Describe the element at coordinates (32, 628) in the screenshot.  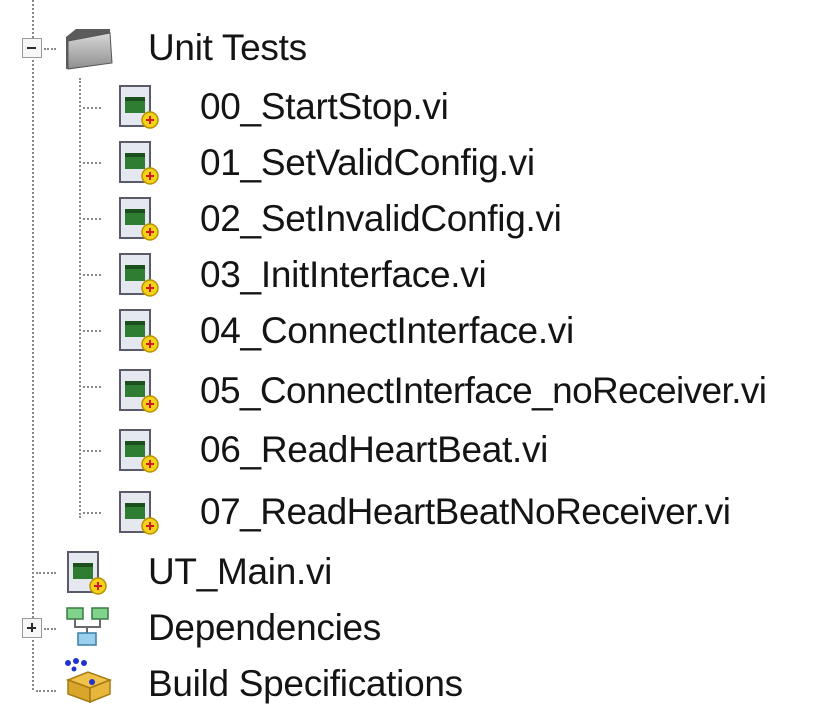
I see `expand-icon` at that location.